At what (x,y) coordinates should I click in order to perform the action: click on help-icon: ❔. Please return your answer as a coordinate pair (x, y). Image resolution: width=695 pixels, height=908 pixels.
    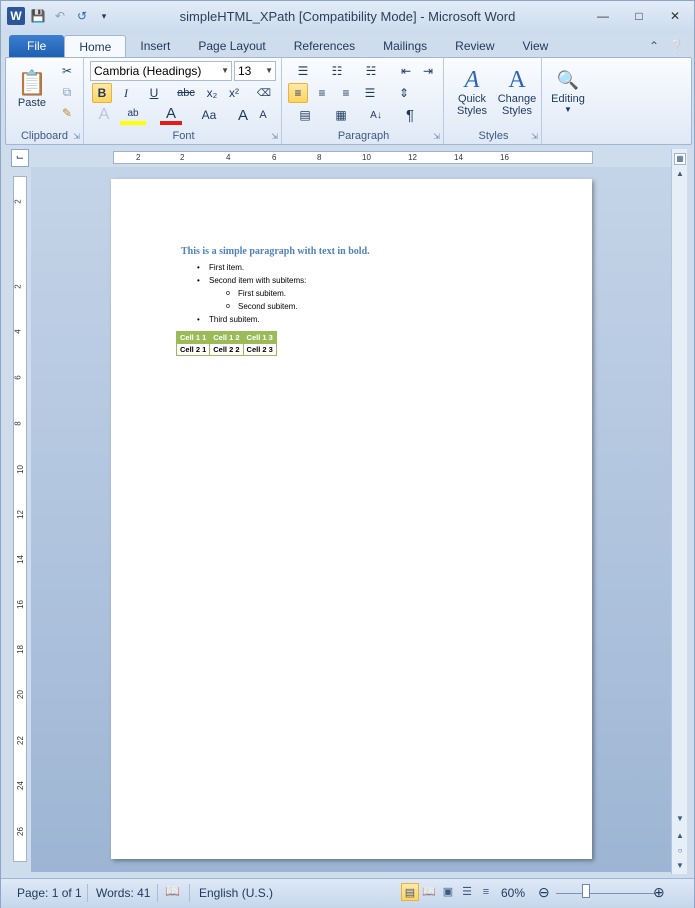
    Looking at the image, I should click on (676, 46).